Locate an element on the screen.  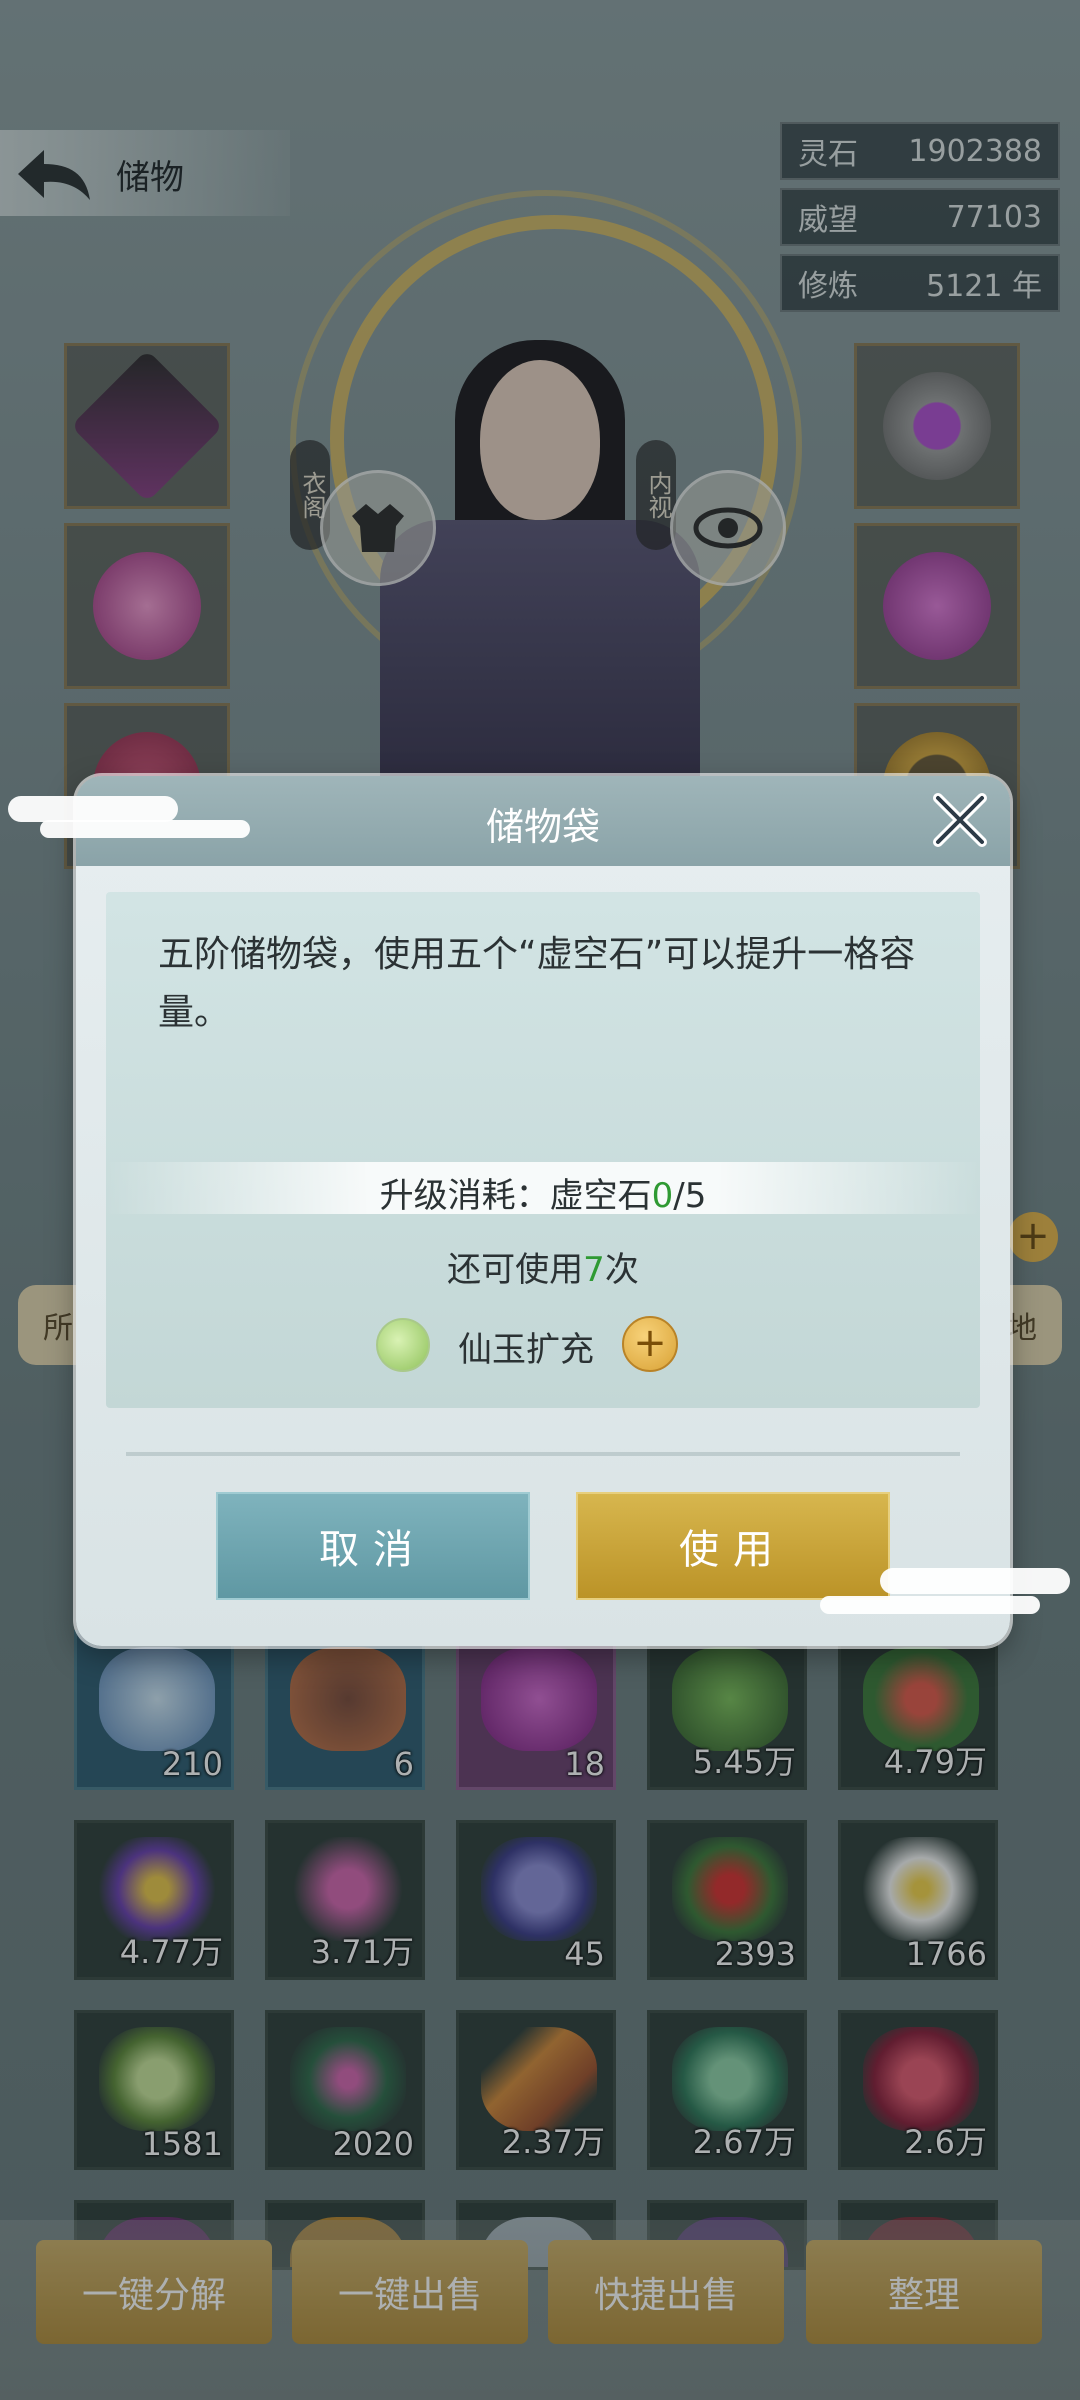
use-button: 使用 is located at coordinates (733, 1546).